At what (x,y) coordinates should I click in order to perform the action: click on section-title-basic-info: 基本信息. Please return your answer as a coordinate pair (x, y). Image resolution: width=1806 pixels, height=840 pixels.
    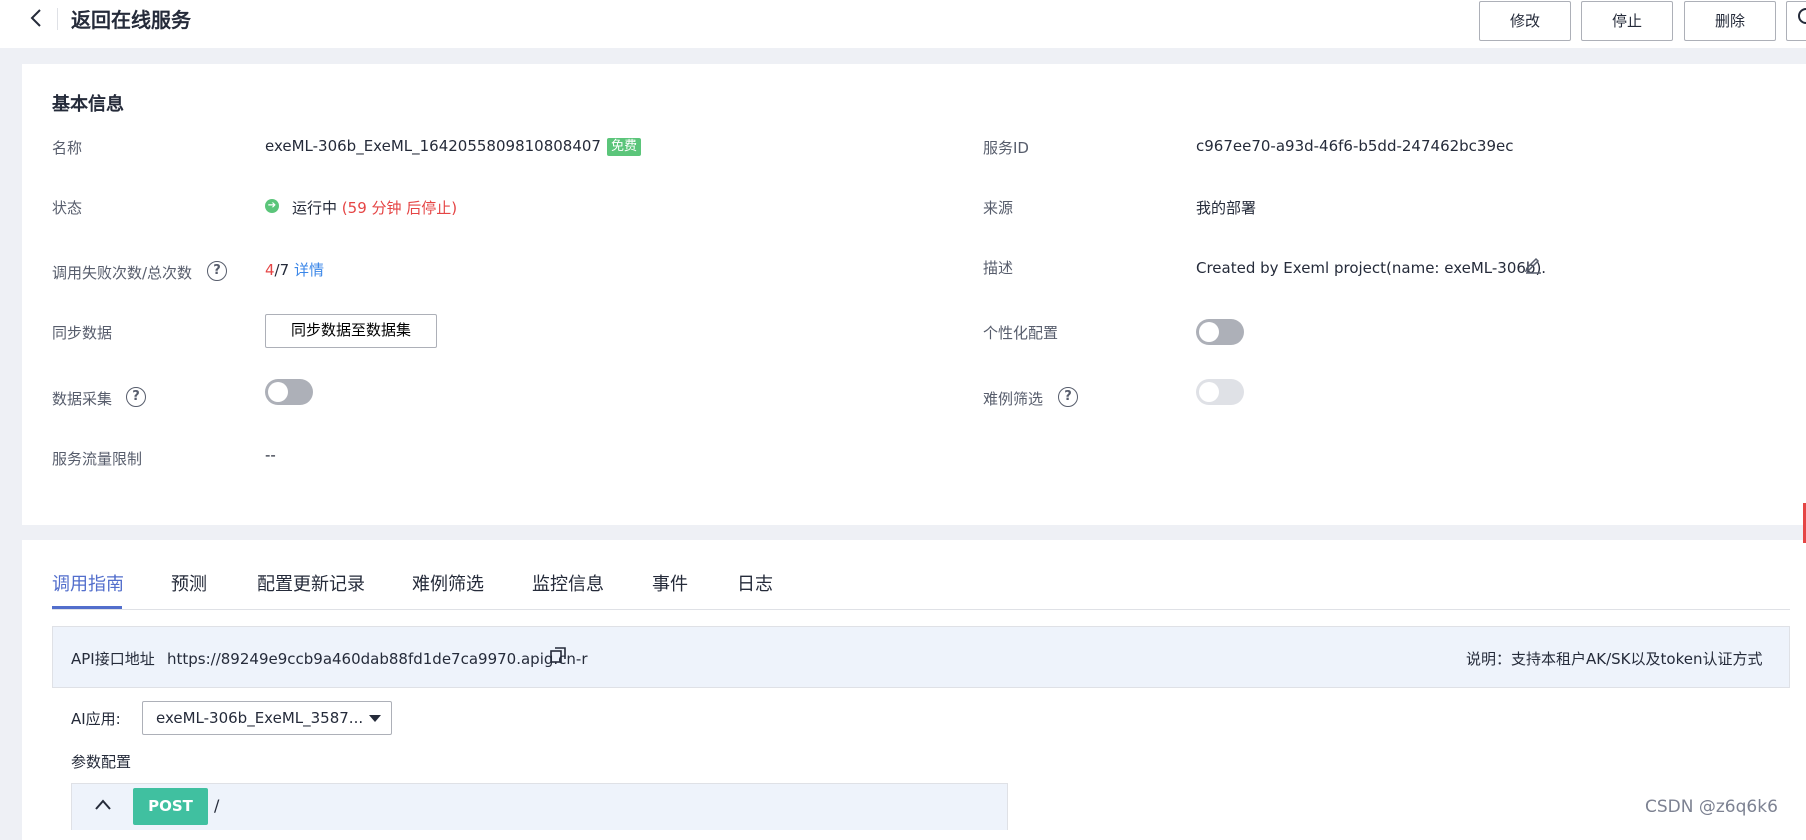
    Looking at the image, I should click on (88, 104).